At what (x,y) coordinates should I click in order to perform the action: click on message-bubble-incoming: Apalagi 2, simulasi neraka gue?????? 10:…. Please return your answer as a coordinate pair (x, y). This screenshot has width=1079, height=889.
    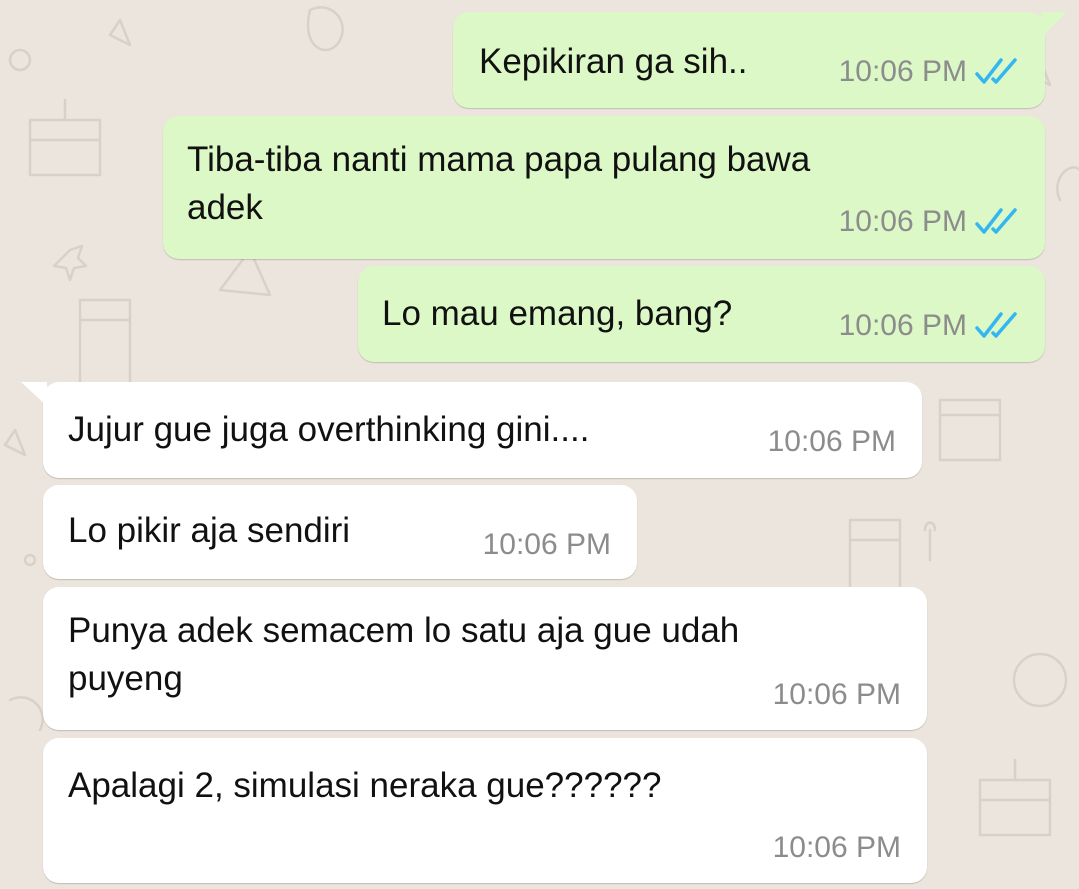
    Looking at the image, I should click on (485, 810).